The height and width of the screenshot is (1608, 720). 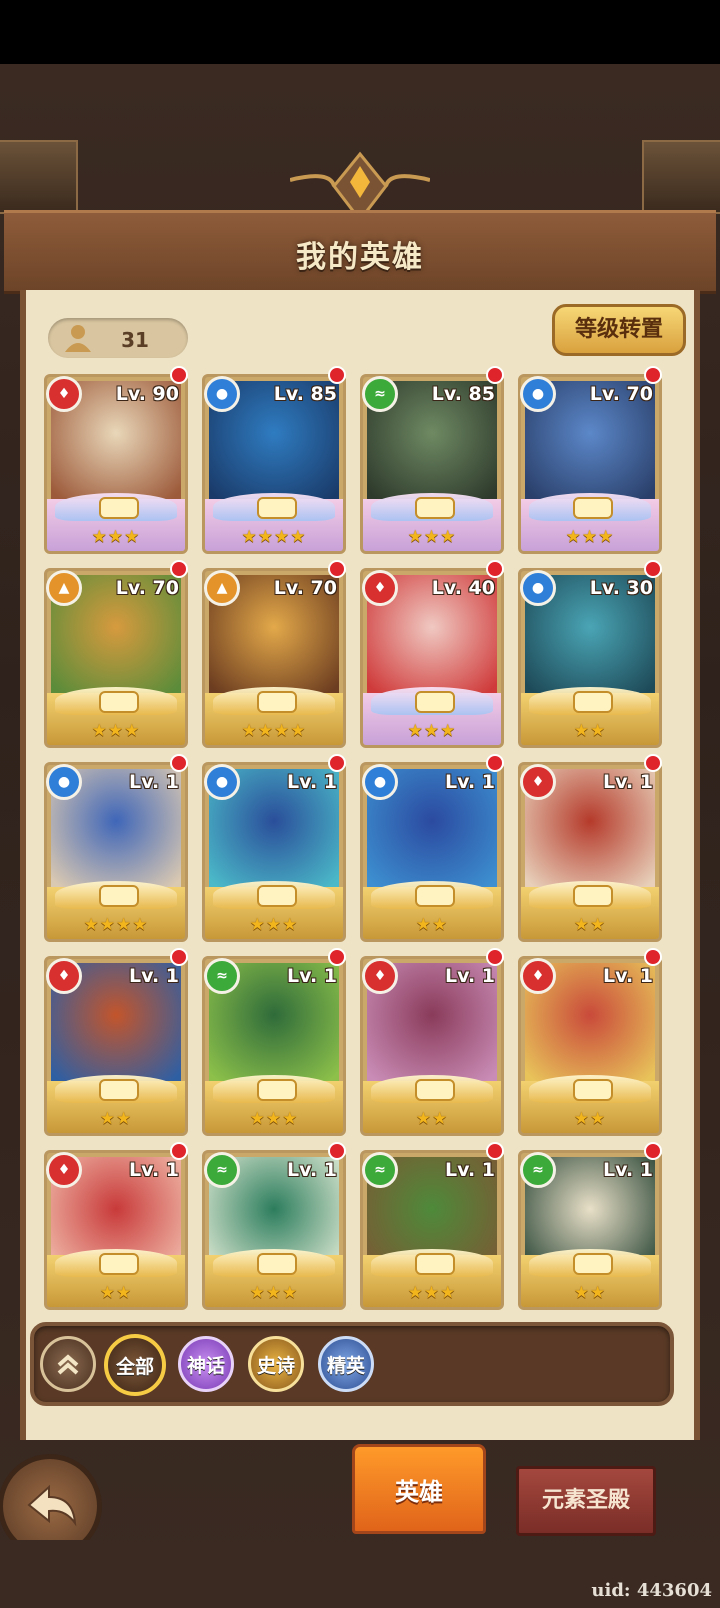 What do you see at coordinates (276, 1364) in the screenshot?
I see `filter-epic-button: 史诗` at bounding box center [276, 1364].